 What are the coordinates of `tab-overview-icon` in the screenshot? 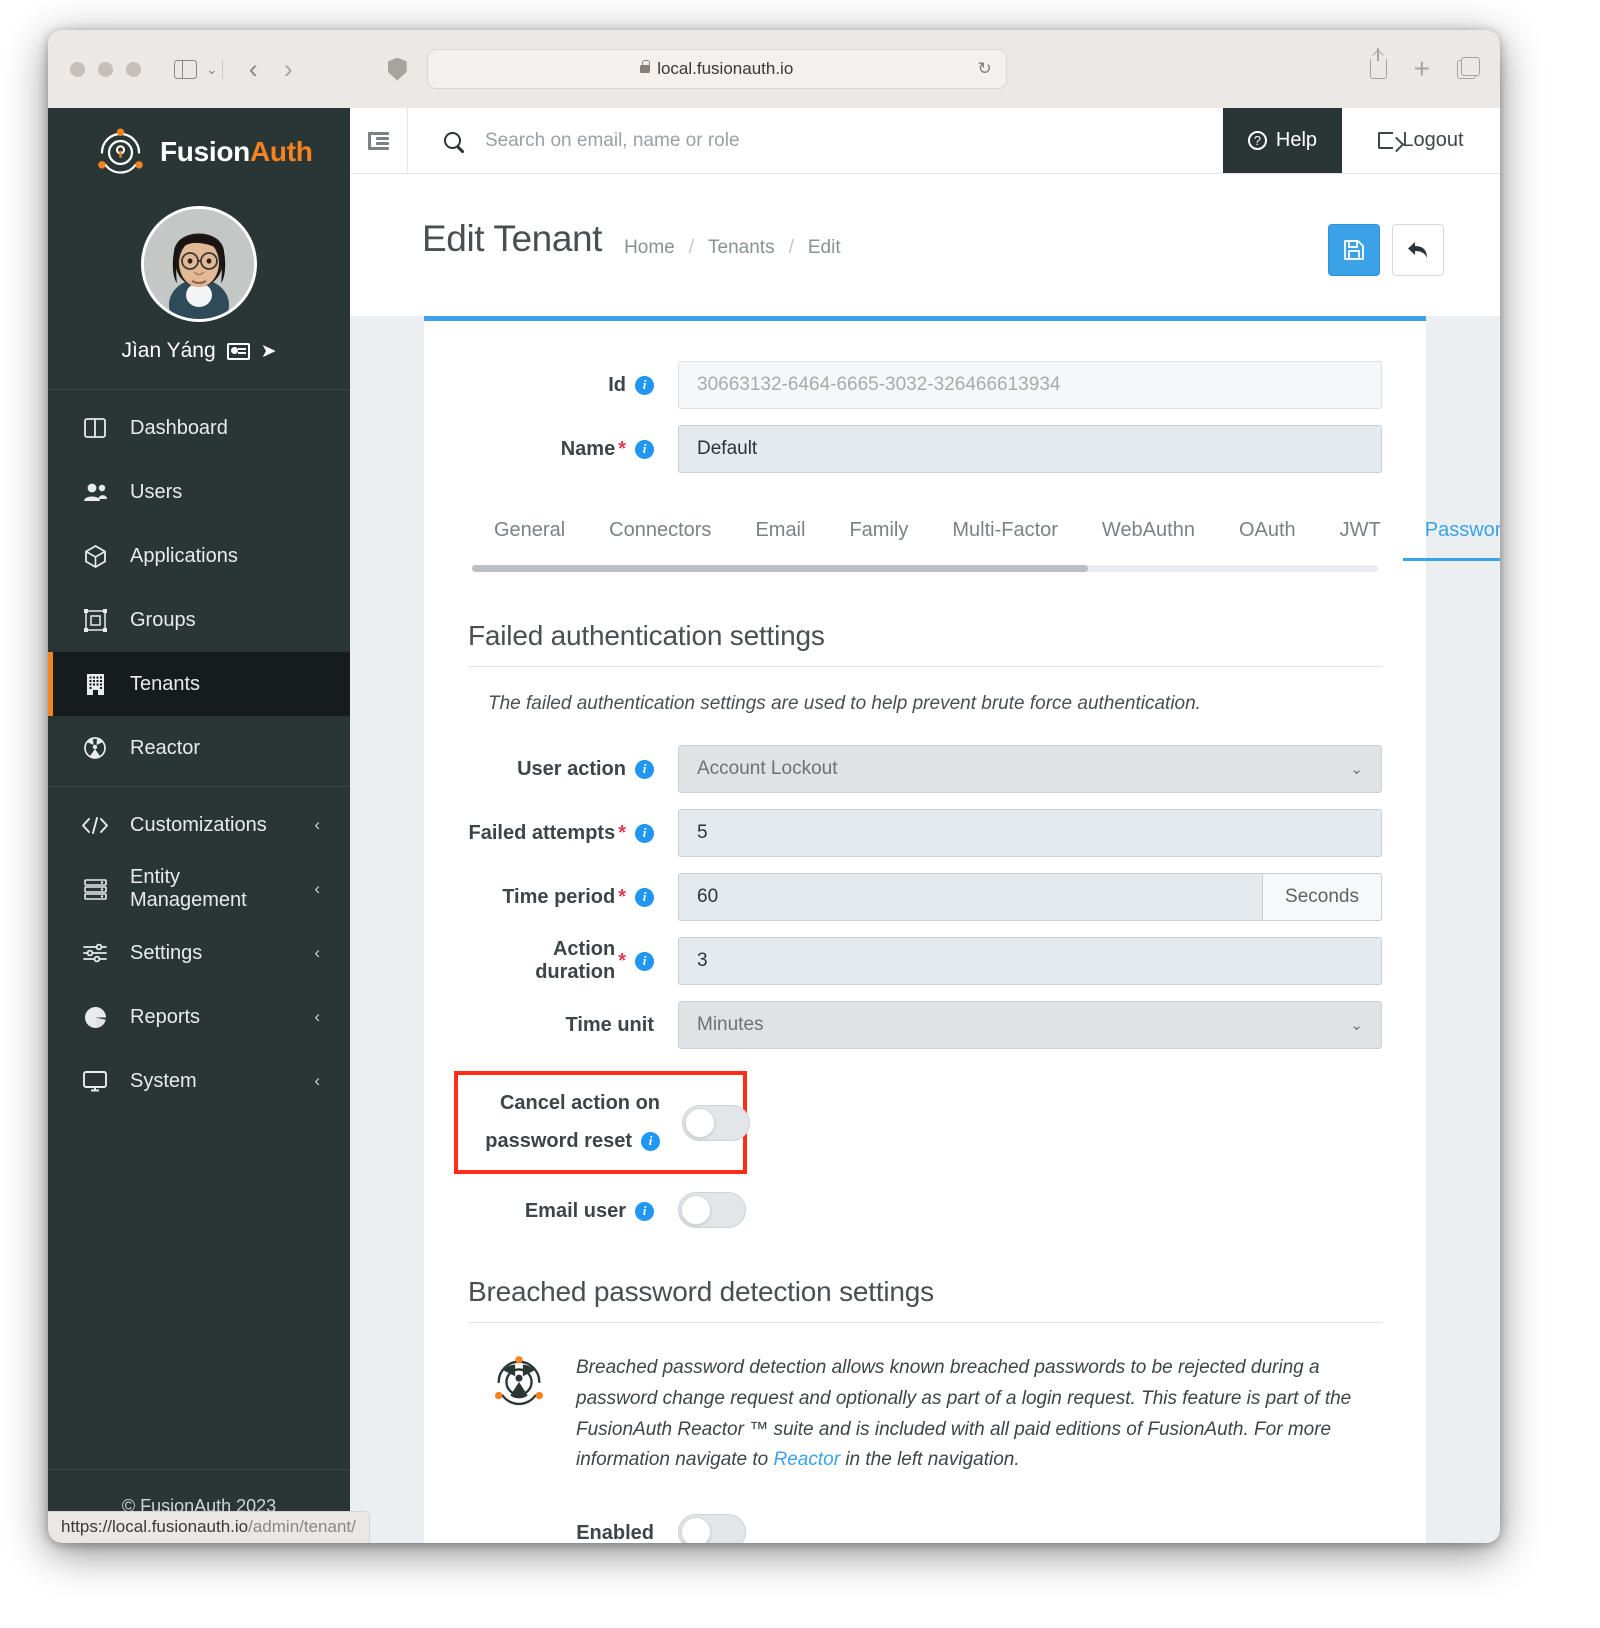 It's located at (1468, 67).